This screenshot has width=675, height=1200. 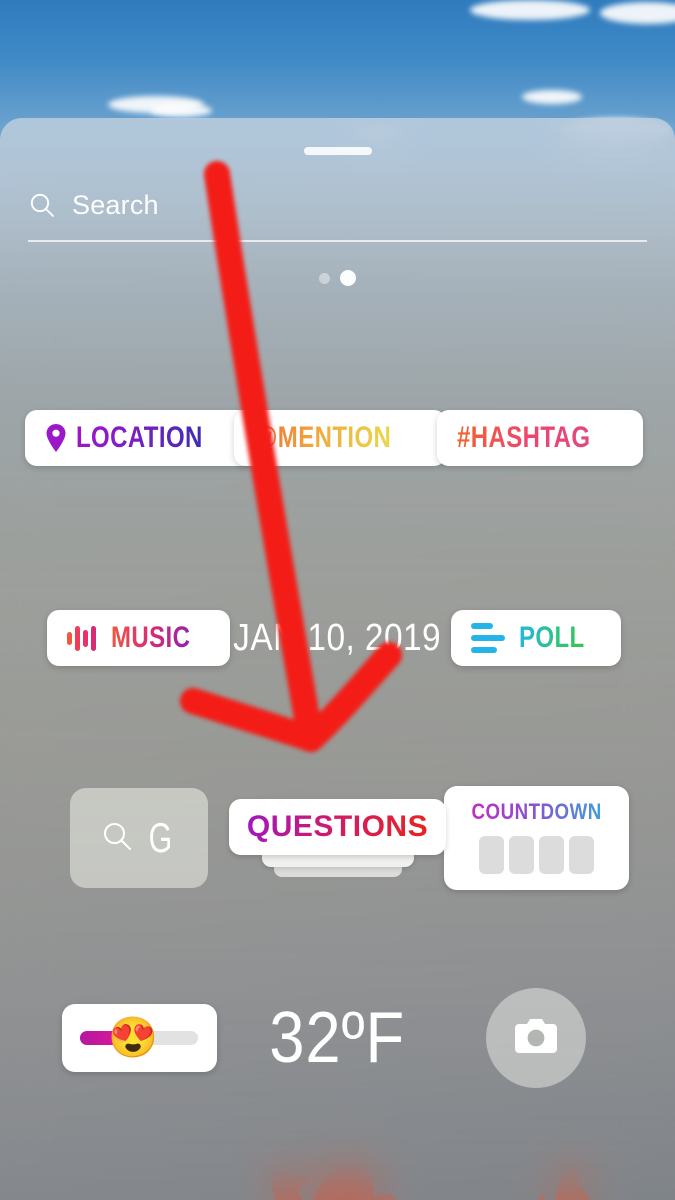 I want to click on sticker-location: LOCATION, so click(x=140, y=438).